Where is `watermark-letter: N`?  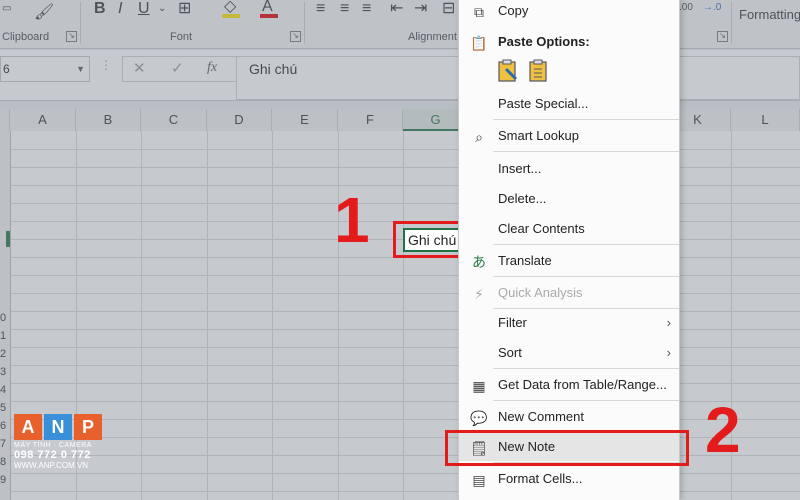
watermark-letter: N is located at coordinates (58, 427).